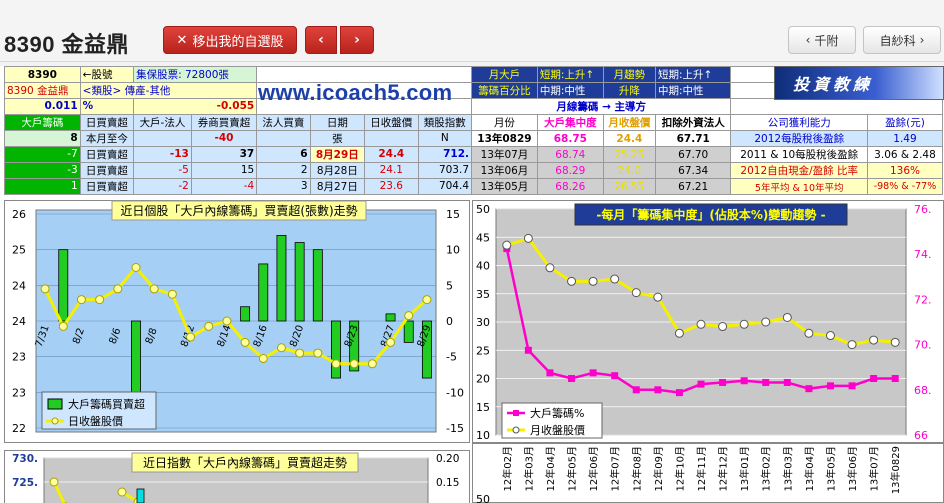 This screenshot has height=503, width=944. Describe the element at coordinates (874, 468) in the screenshot. I see `x-tick-label: 13年07月` at that location.